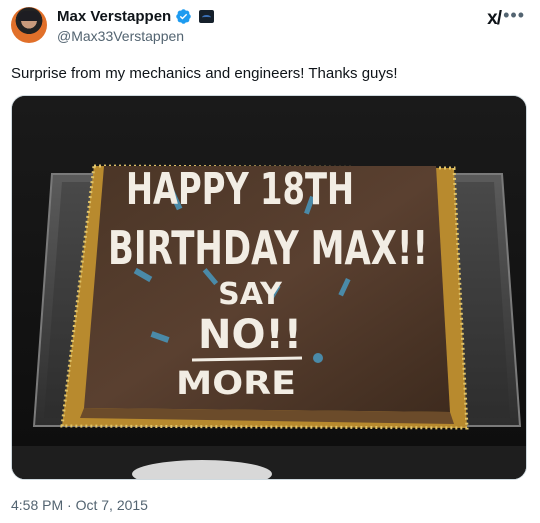 Image resolution: width=540 pixels, height=523 pixels. What do you see at coordinates (268, 248) in the screenshot?
I see `icing-line-2: BIRTHDAY MAX!!` at bounding box center [268, 248].